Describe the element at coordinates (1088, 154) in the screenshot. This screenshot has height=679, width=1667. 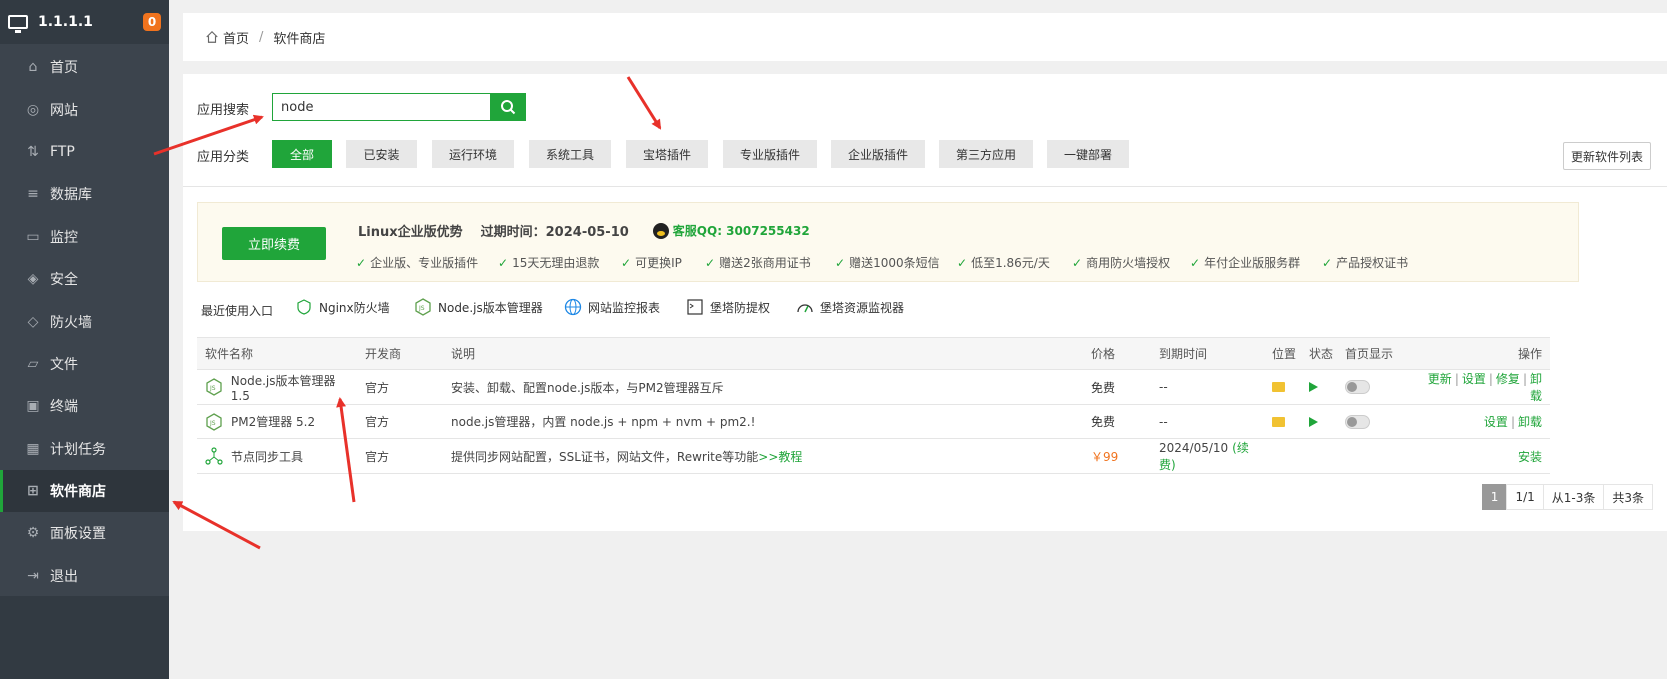
I see `category-tab-8: 一键部署` at that location.